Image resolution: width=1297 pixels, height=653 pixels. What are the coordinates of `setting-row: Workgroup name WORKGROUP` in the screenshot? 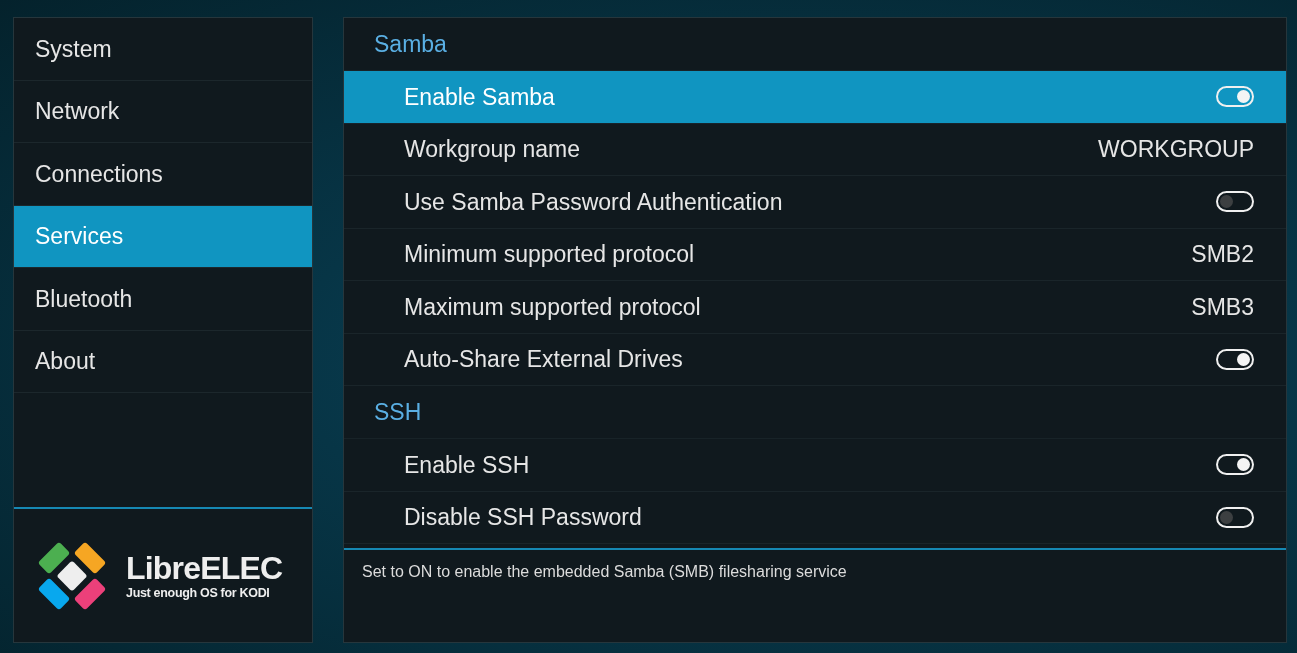 It's located at (815, 149).